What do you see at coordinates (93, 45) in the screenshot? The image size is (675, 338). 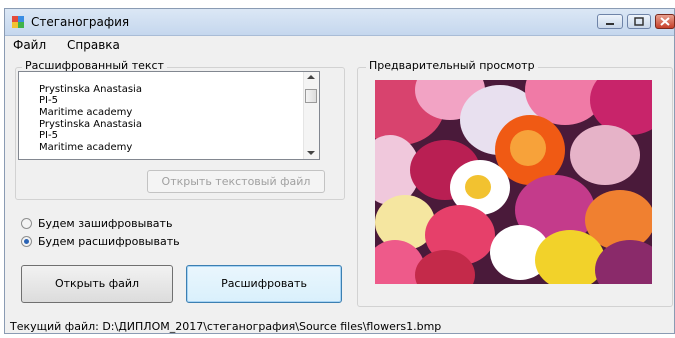 I see `menu-help: Справка` at bounding box center [93, 45].